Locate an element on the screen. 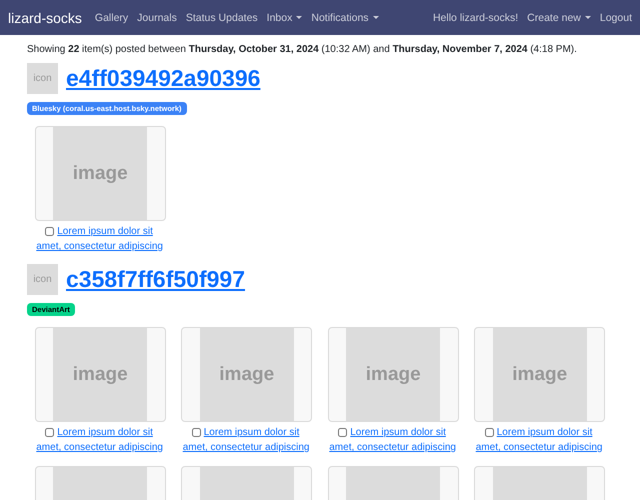 The width and height of the screenshot is (640, 500). nav-link: Hello lizard-socks! is located at coordinates (475, 18).